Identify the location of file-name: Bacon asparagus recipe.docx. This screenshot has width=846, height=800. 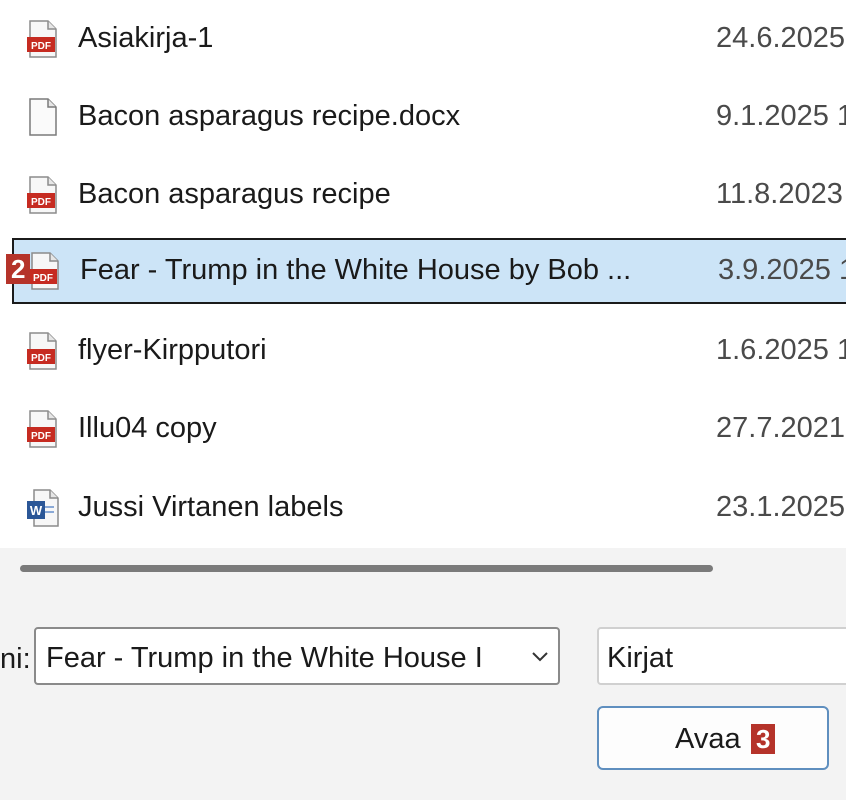
(269, 116).